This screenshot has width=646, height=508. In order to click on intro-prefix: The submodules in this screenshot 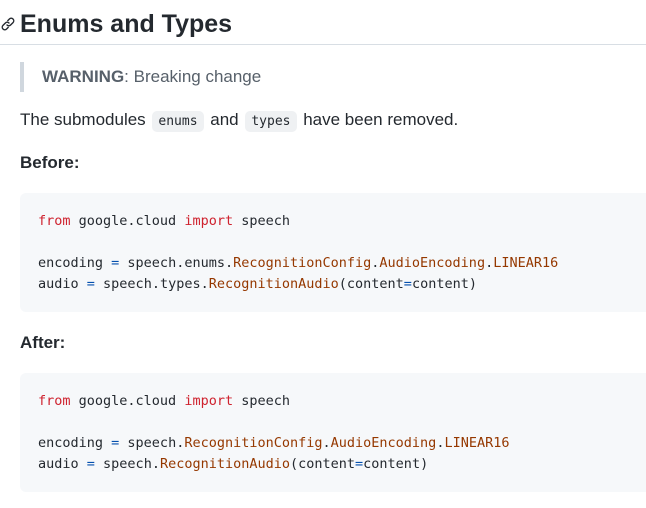, I will do `click(85, 119)`.